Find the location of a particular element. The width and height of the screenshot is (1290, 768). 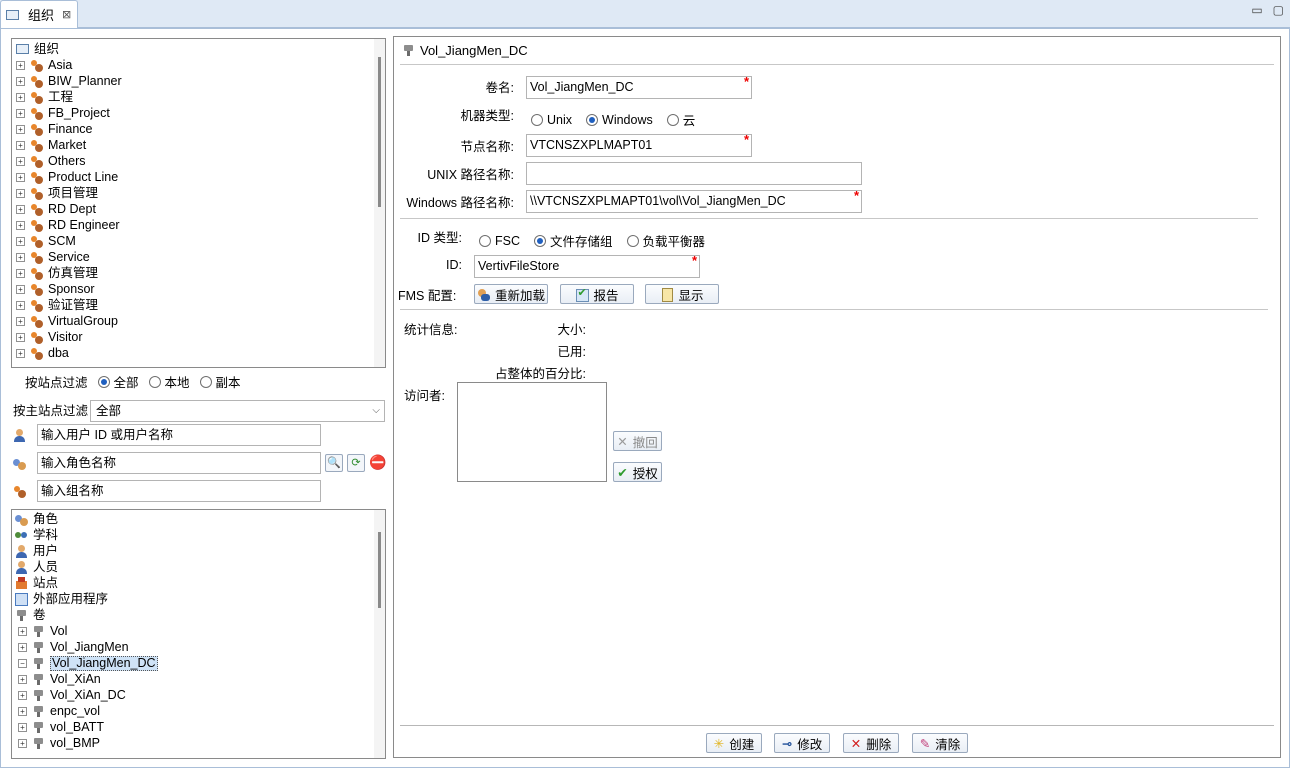

org-tree-item: + 仿真管理 is located at coordinates (200, 273).